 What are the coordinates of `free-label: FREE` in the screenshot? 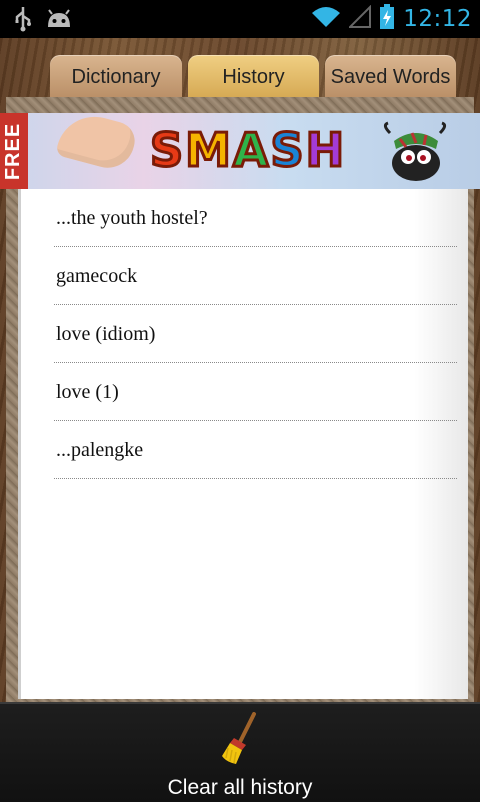 It's located at (14, 151).